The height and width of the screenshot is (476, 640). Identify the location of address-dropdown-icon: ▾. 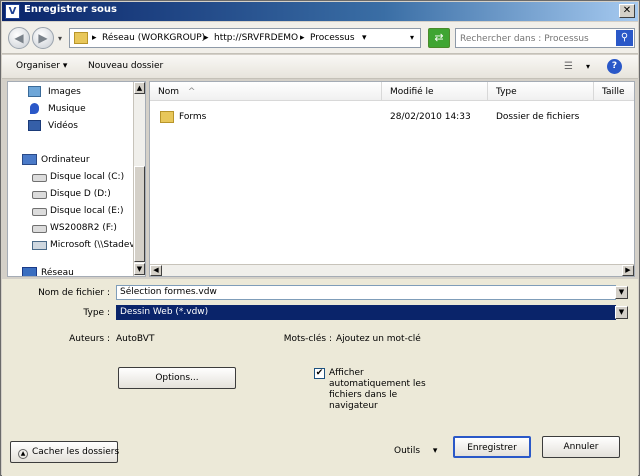
(412, 37).